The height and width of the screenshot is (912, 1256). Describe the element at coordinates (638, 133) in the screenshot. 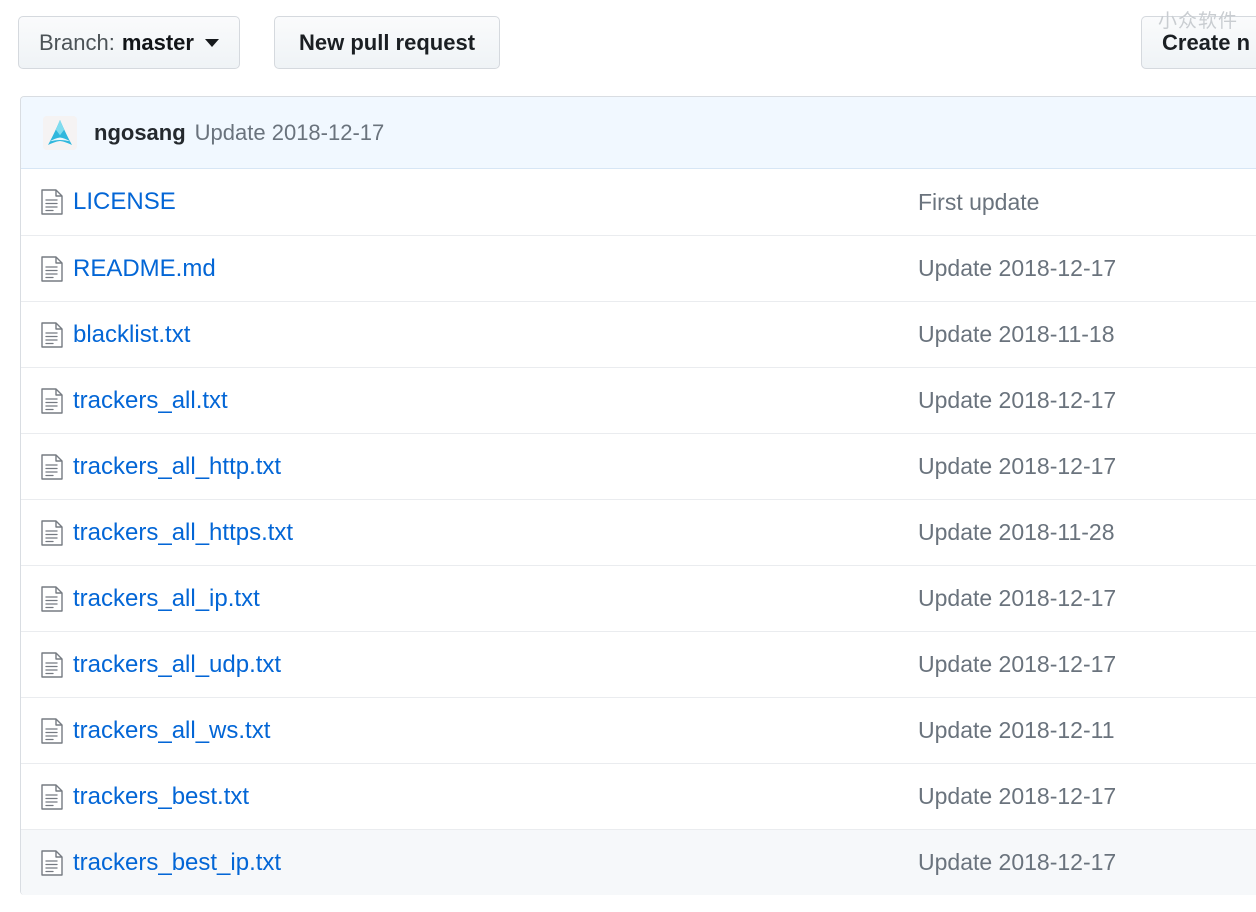

I see `latest-commit-header: ngosang Update 2018-12-17` at that location.